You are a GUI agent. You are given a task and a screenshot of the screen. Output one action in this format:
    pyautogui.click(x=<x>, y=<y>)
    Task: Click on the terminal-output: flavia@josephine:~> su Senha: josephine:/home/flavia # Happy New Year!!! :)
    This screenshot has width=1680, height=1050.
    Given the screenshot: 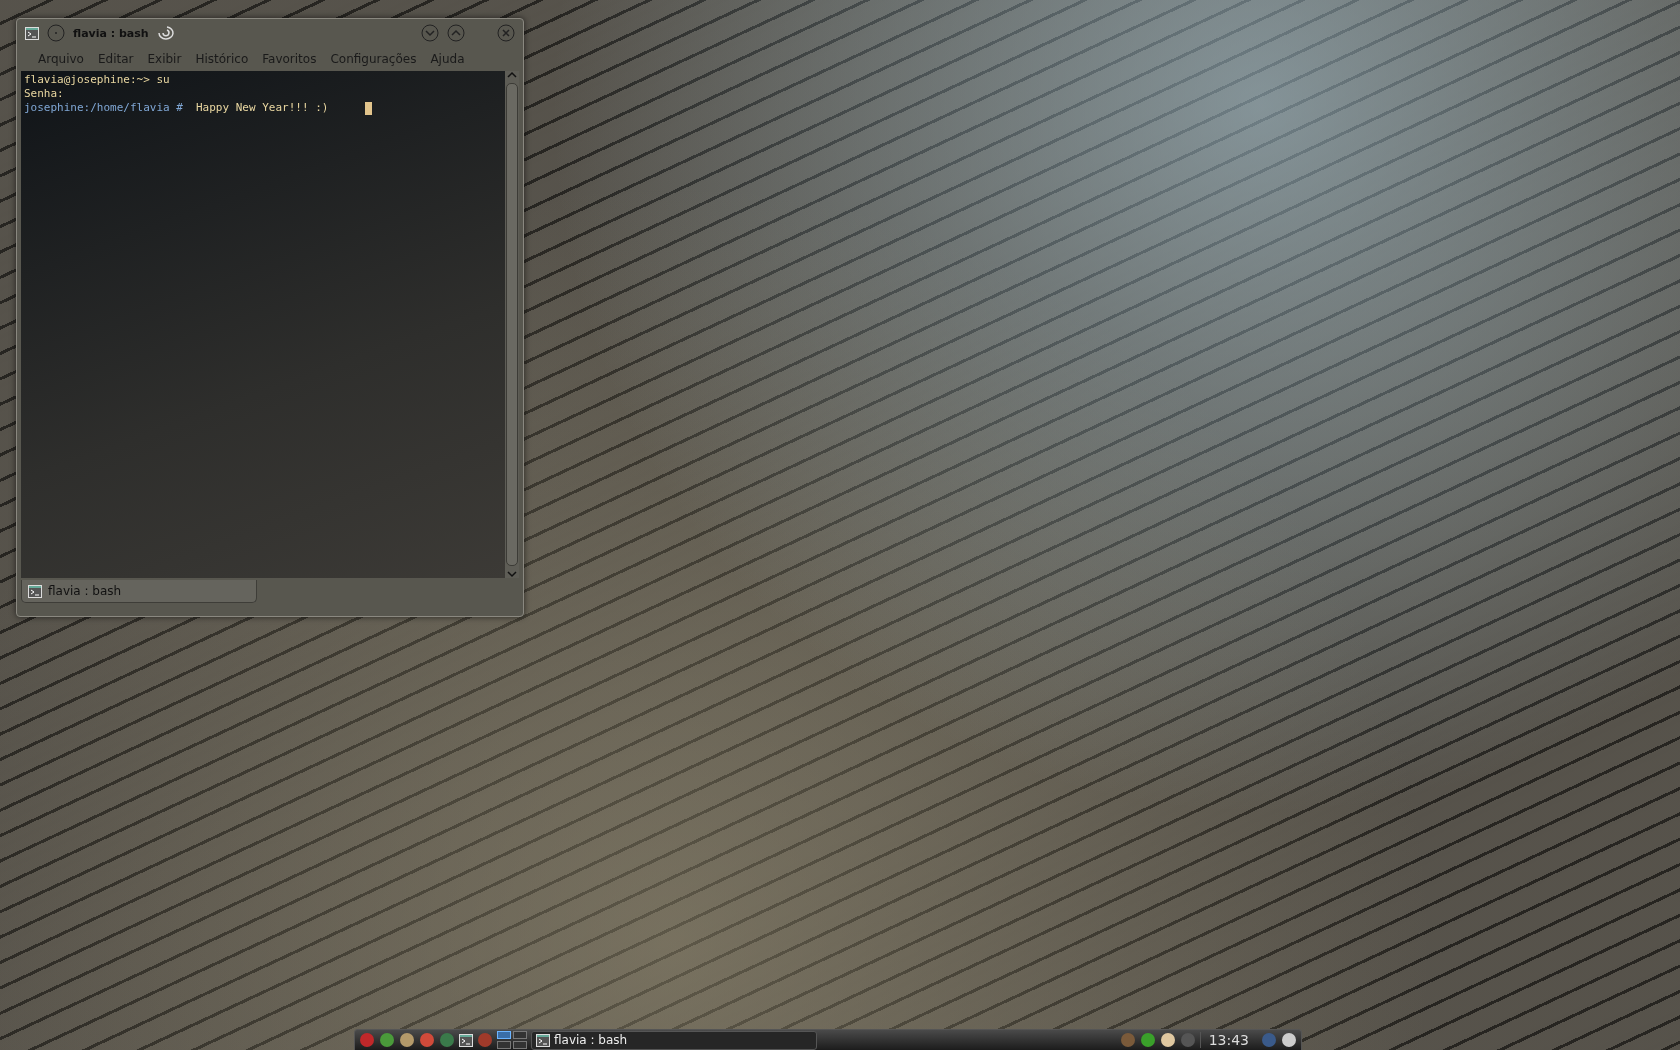 What is the action you would take?
    pyautogui.click(x=263, y=324)
    